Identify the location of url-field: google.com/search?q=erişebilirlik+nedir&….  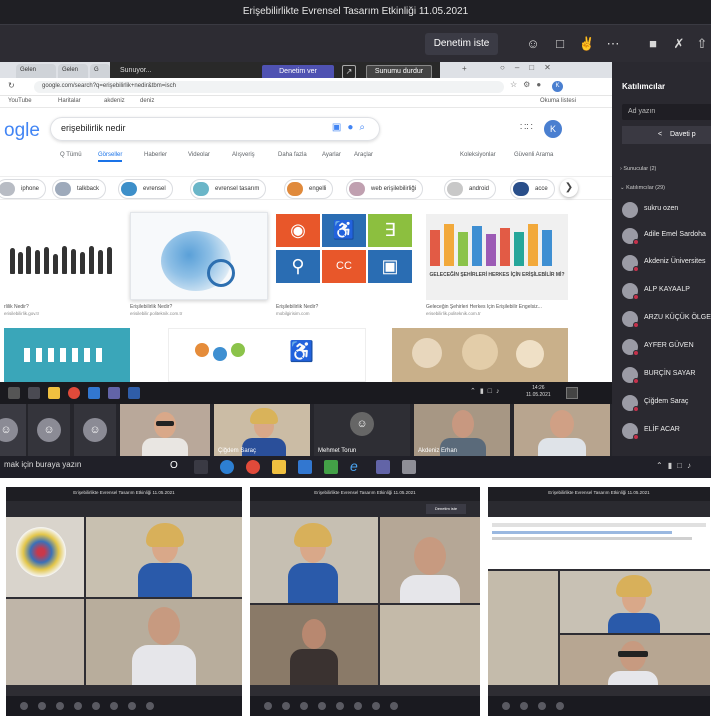
(269, 87).